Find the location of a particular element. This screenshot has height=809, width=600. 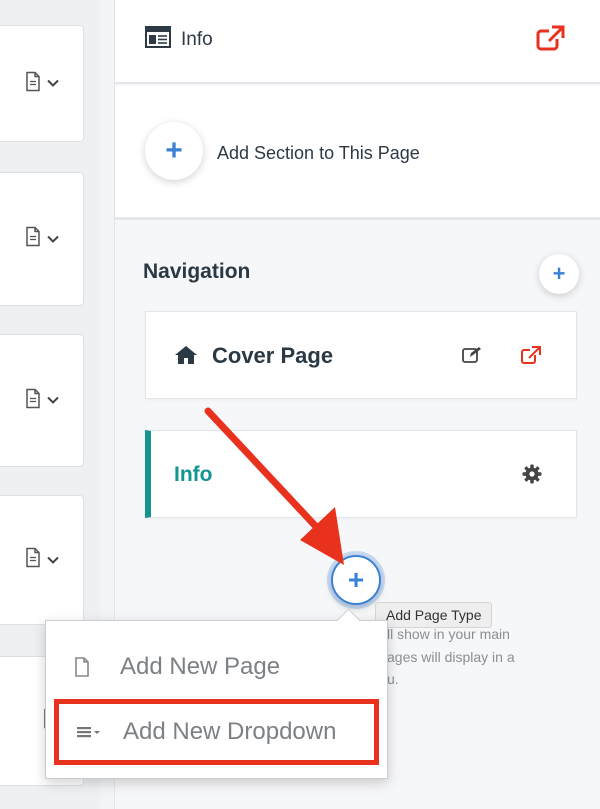

menu-item-add-new-page: Add New Page is located at coordinates (216, 667).